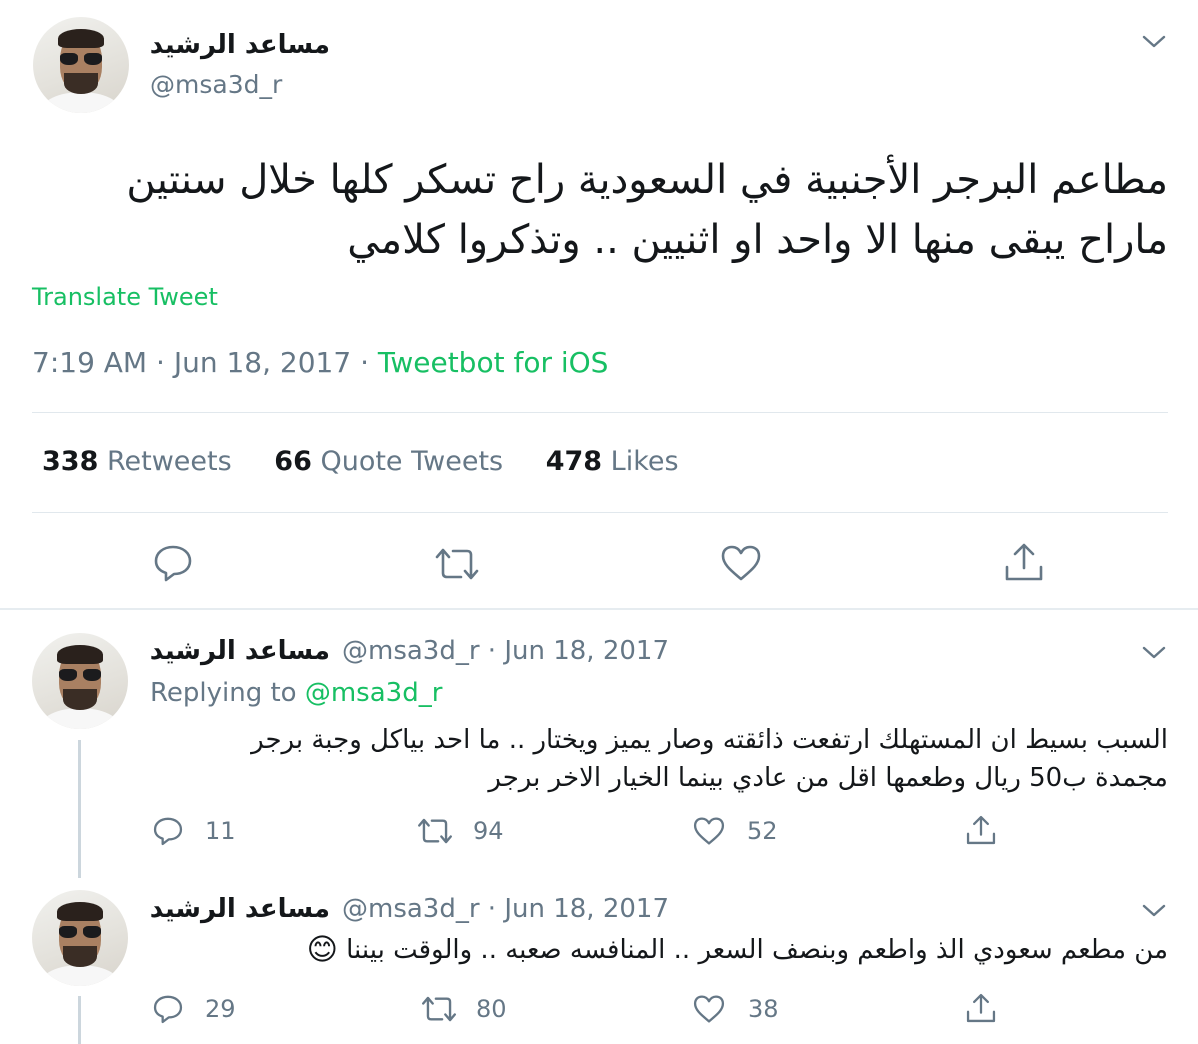 This screenshot has height=1044, width=1198. Describe the element at coordinates (644, 461) in the screenshot. I see `likes-label: Likes` at that location.